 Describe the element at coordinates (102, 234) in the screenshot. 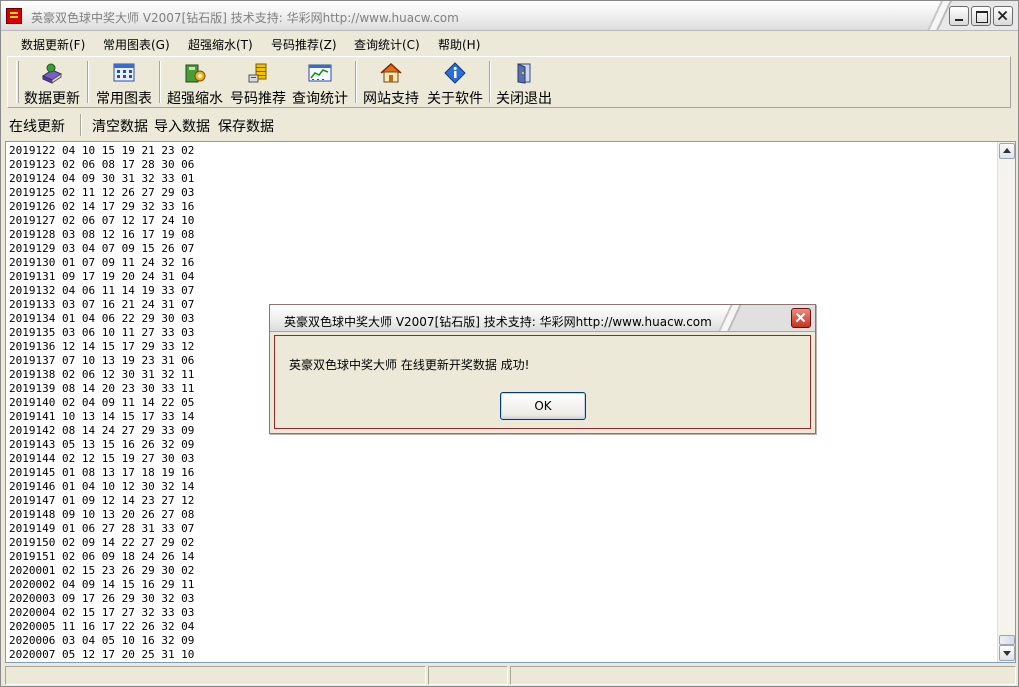

I see `draw-row: 2019128 03 08 12 16 17 19 08` at that location.